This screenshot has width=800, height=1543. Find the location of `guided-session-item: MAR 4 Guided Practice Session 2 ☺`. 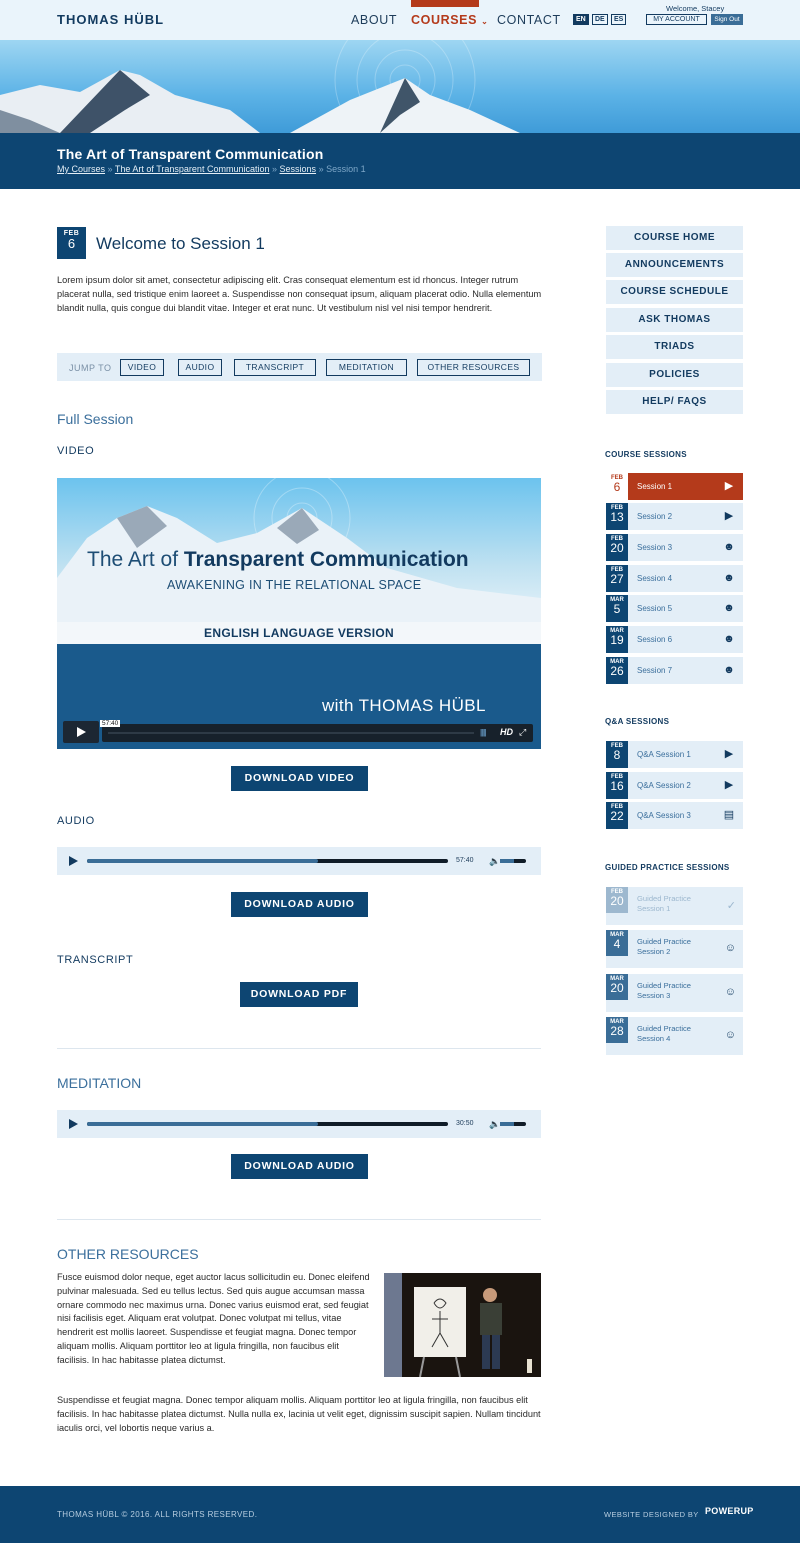

guided-session-item: MAR 4 Guided Practice Session 2 ☺ is located at coordinates (674, 949).